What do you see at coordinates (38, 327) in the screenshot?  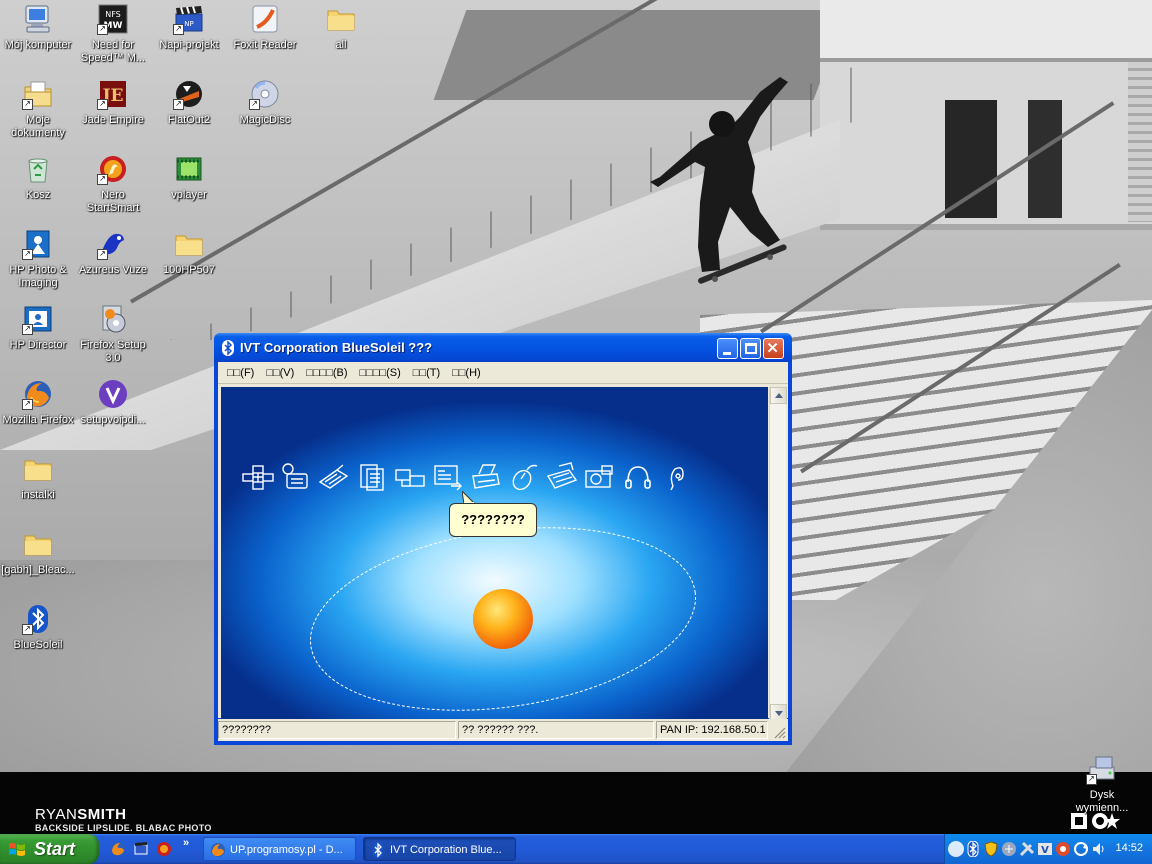 I see `desktop-icon-hp-director: ↗ HP Director` at bounding box center [38, 327].